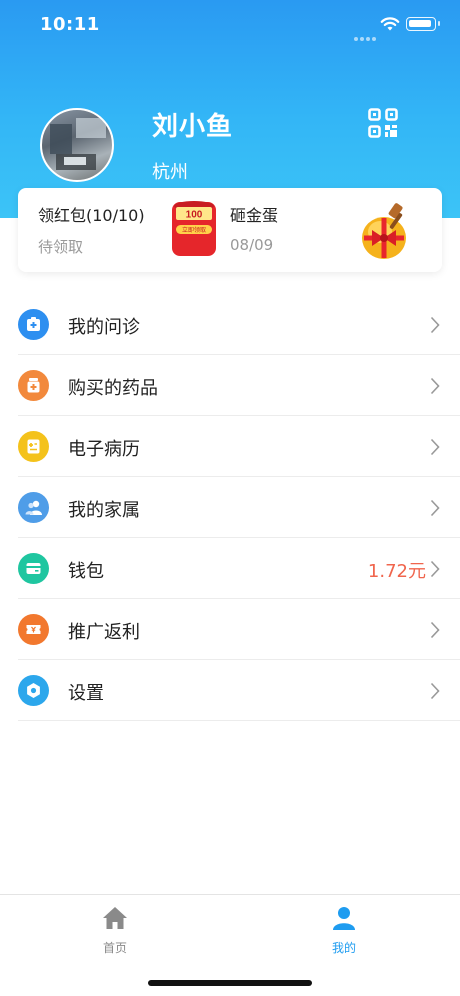 This screenshot has width=460, height=996. Describe the element at coordinates (86, 693) in the screenshot. I see `menu-item-label: 设置` at that location.